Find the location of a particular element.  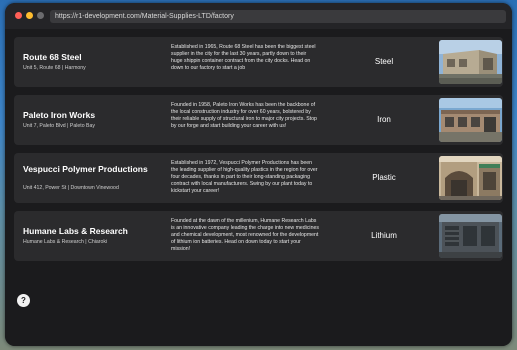

help-button: ? is located at coordinates (23, 300).